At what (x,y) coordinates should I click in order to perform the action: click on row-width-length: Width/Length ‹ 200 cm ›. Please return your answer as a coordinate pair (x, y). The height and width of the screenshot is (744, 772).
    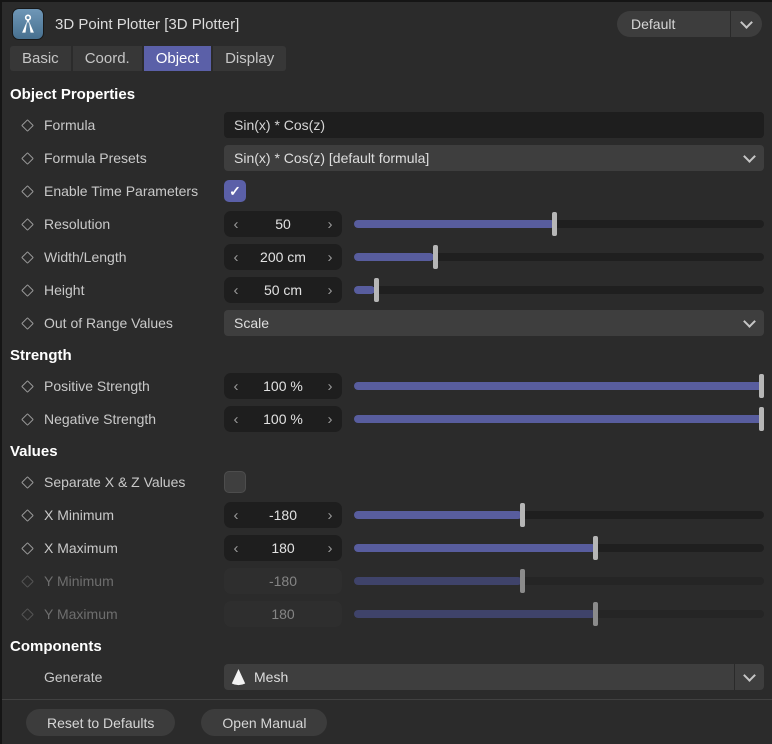
    Looking at the image, I should click on (387, 257).